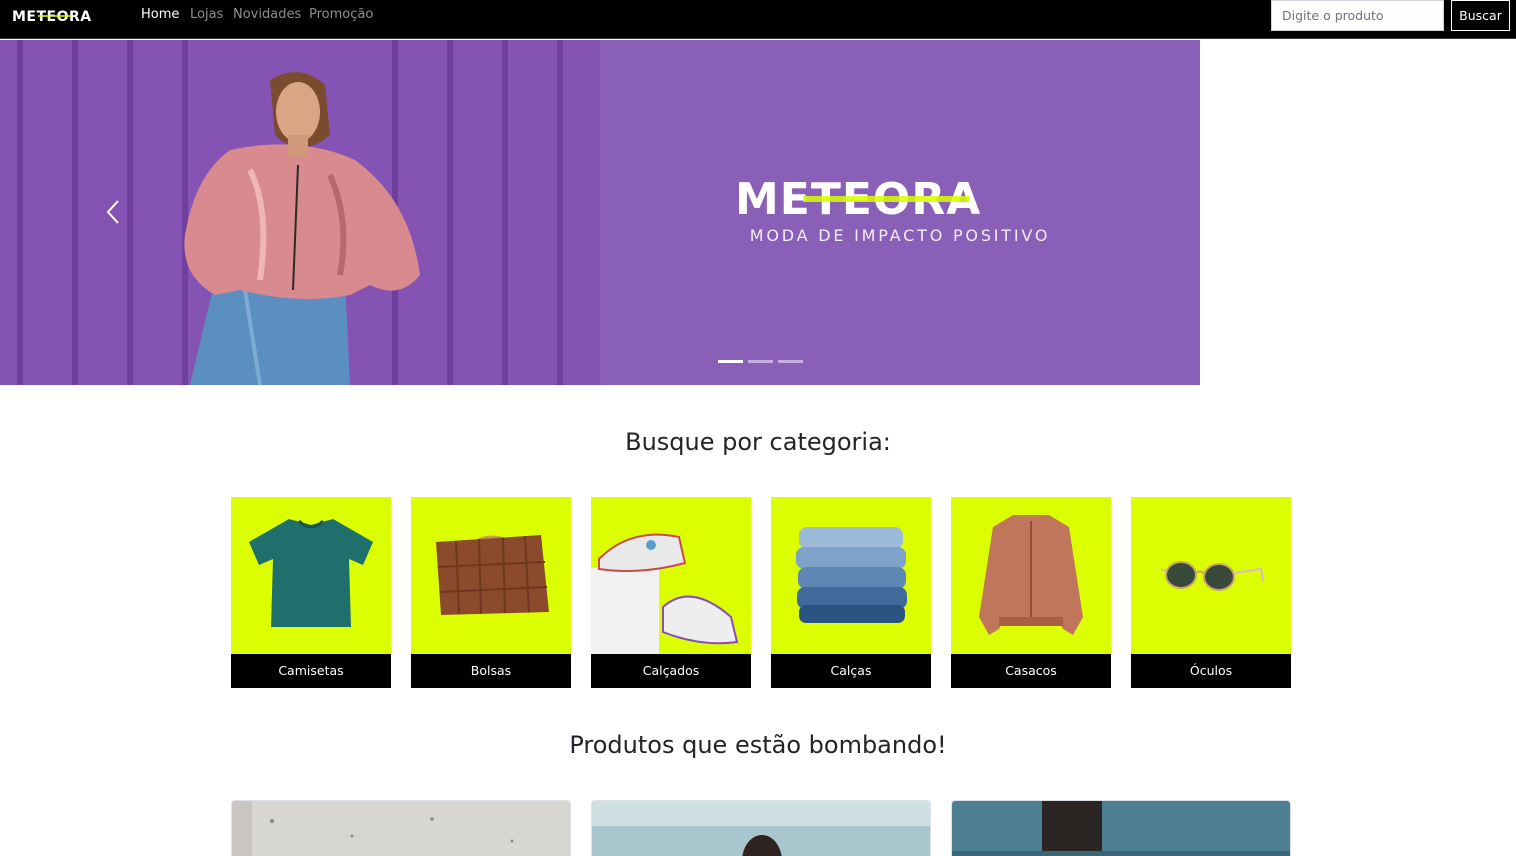 The width and height of the screenshot is (1516, 856). What do you see at coordinates (491, 671) in the screenshot?
I see `category-label: Bolsas` at bounding box center [491, 671].